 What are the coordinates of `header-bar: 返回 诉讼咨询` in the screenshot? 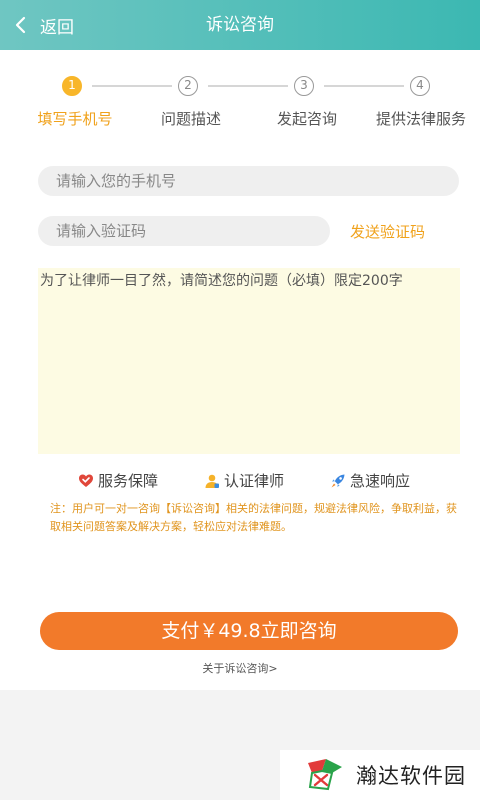 It's located at (240, 25).